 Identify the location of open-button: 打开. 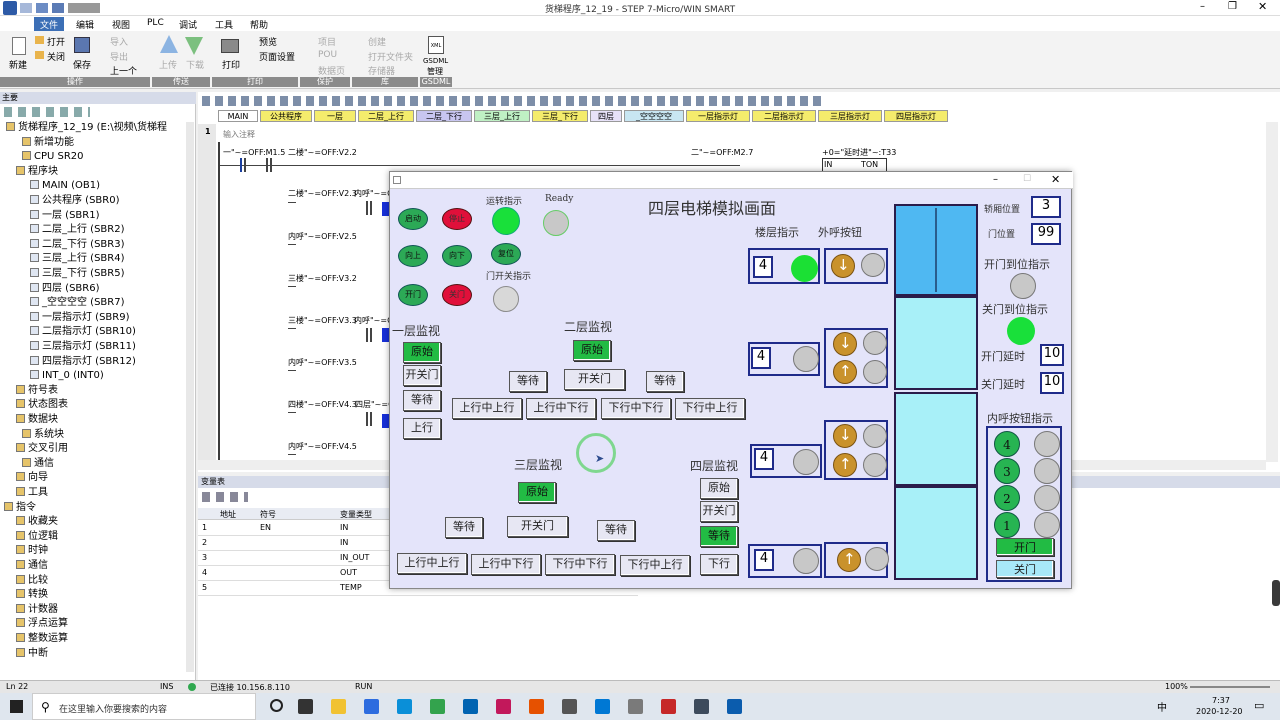
(56, 41).